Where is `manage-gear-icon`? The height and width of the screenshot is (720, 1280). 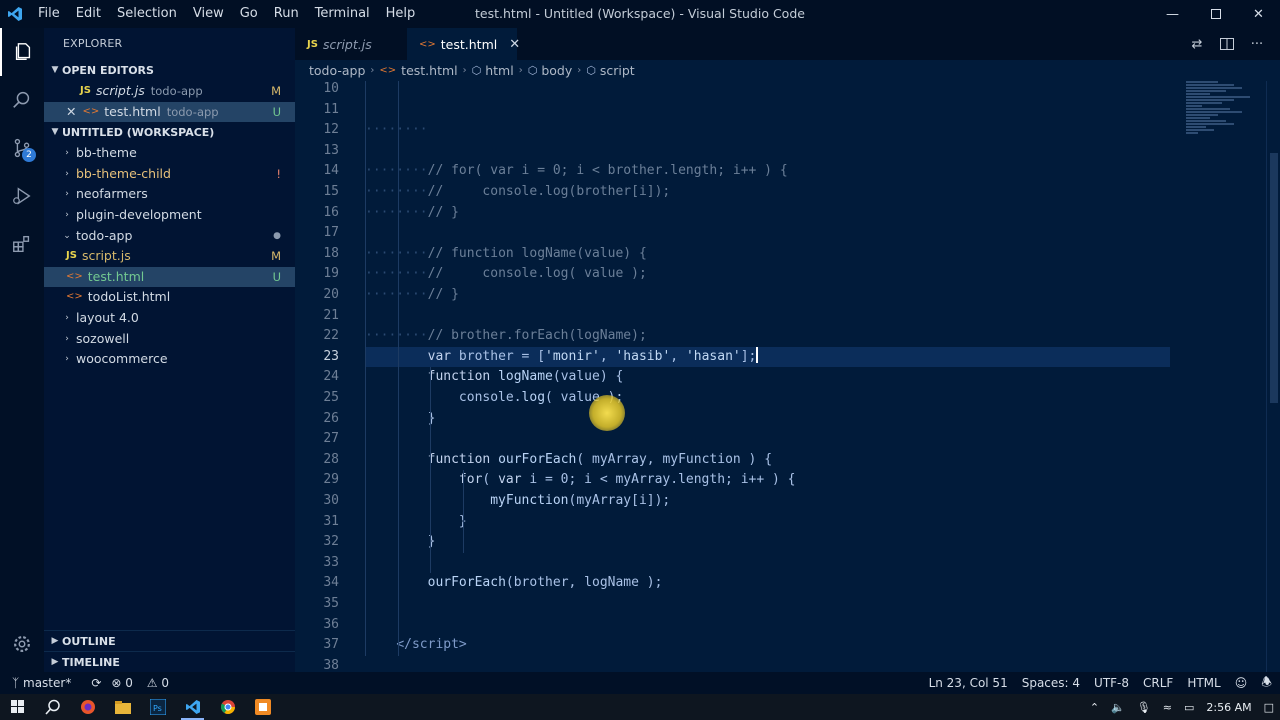
manage-gear-icon is located at coordinates (22, 644).